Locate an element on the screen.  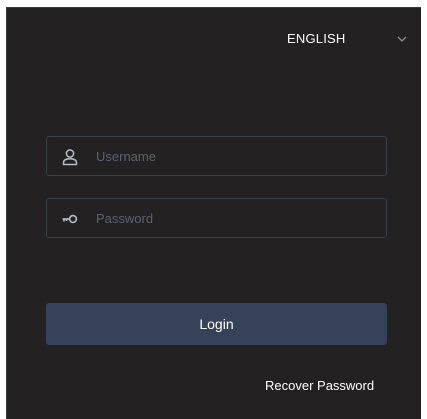
password-input is located at coordinates (236, 218).